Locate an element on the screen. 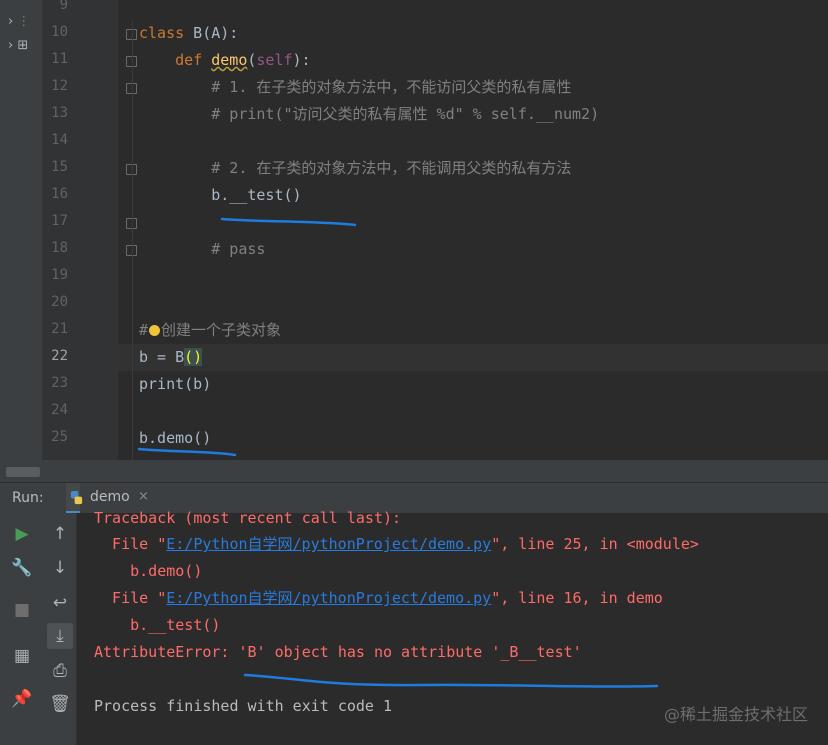  layout-icon: ▦ is located at coordinates (22, 656).